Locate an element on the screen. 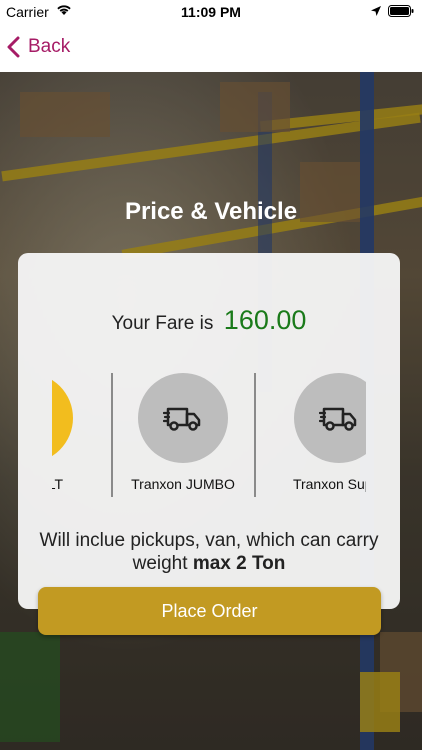  fare-row: Your Fare is 160.00 is located at coordinates (209, 320).